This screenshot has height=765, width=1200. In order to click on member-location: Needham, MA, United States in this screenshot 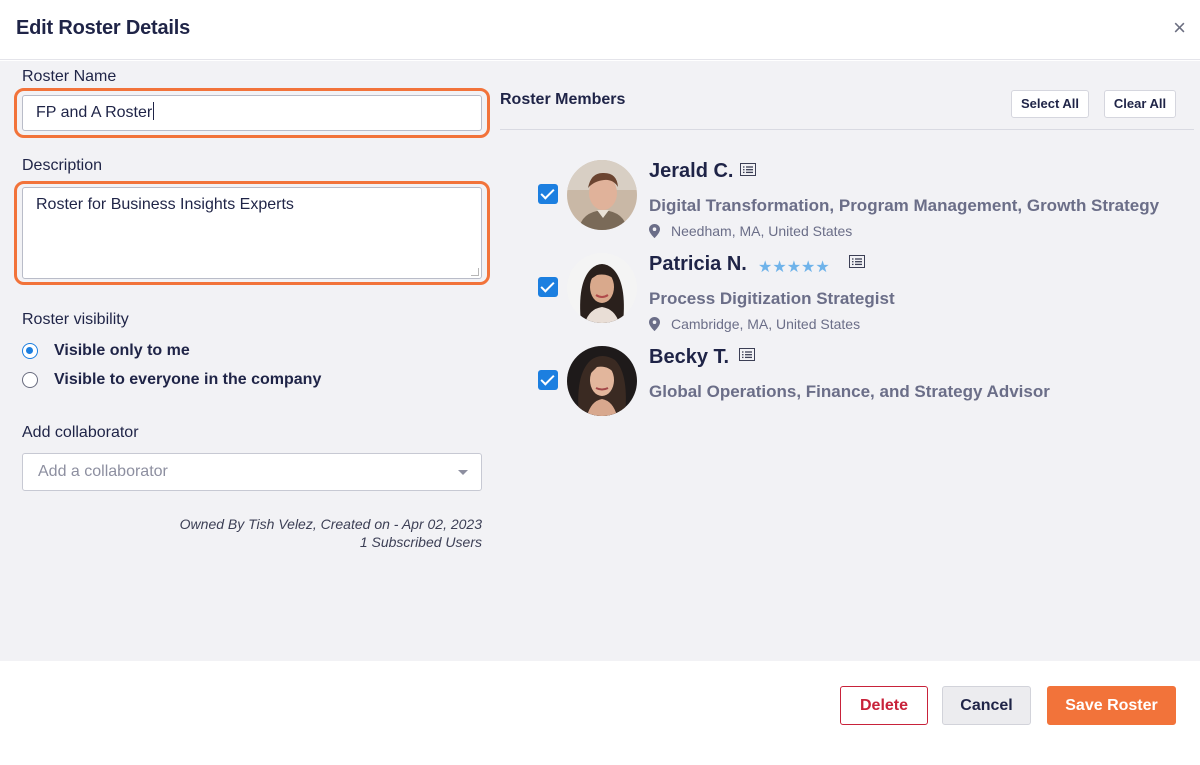, I will do `click(750, 231)`.